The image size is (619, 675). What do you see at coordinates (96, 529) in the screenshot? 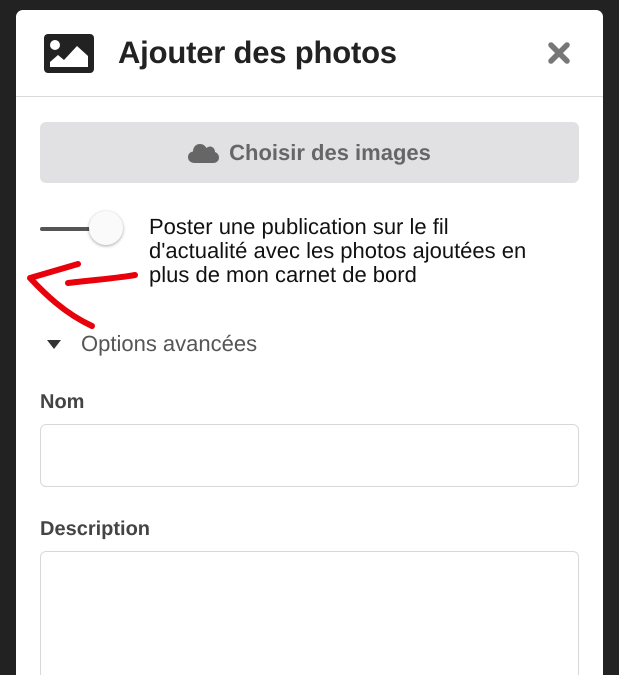
I see `field-label: Description` at bounding box center [96, 529].